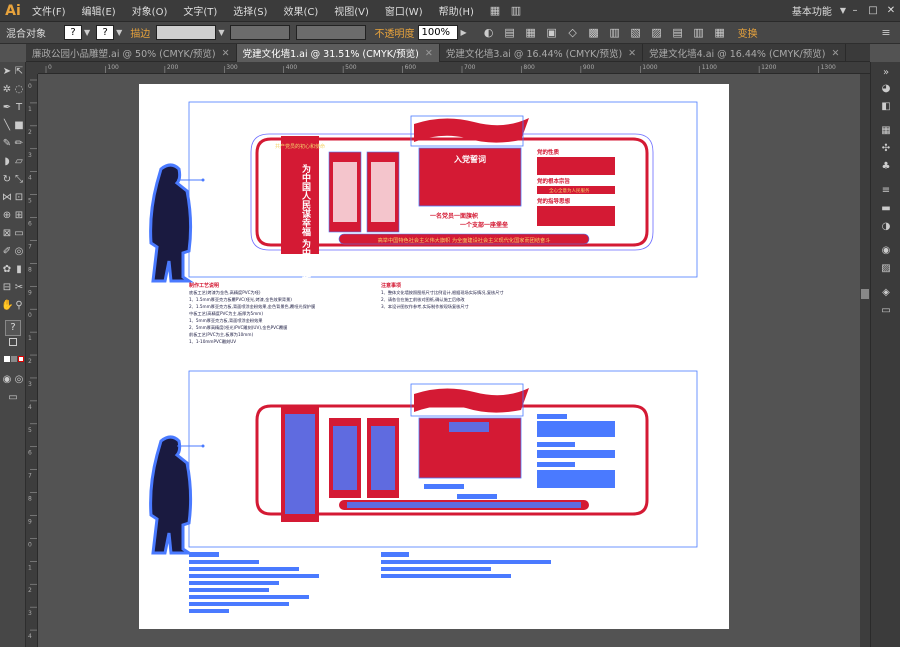  I want to click on opacity-input: 100%, so click(438, 32).